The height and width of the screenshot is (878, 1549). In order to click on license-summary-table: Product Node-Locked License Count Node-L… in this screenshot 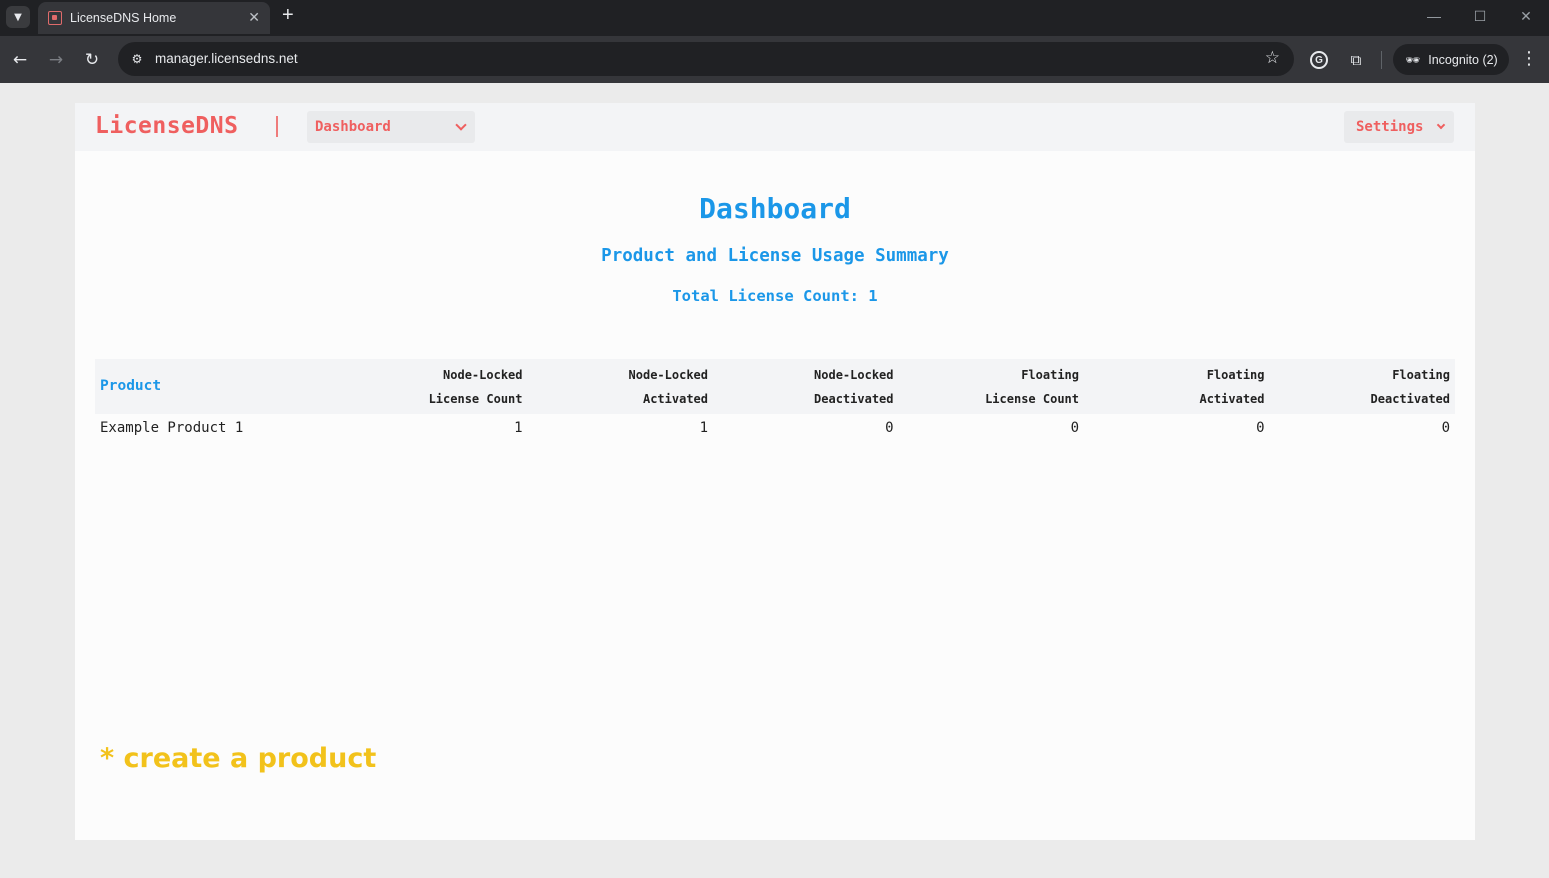, I will do `click(775, 400)`.